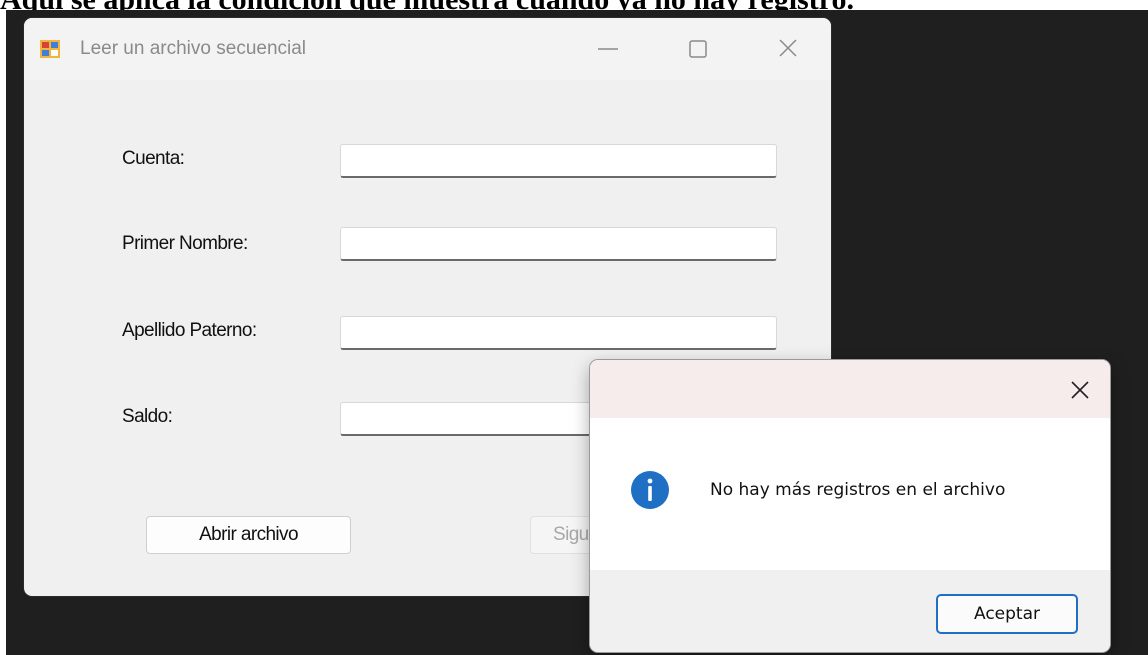 Image resolution: width=1148 pixels, height=655 pixels. I want to click on open-file-button: Abrir archivo, so click(248, 535).